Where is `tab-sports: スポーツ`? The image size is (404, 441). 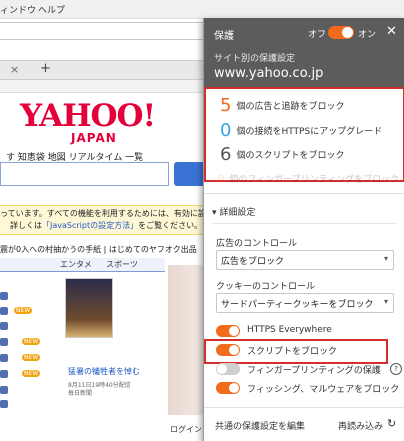 tab-sports: スポーツ is located at coordinates (122, 264).